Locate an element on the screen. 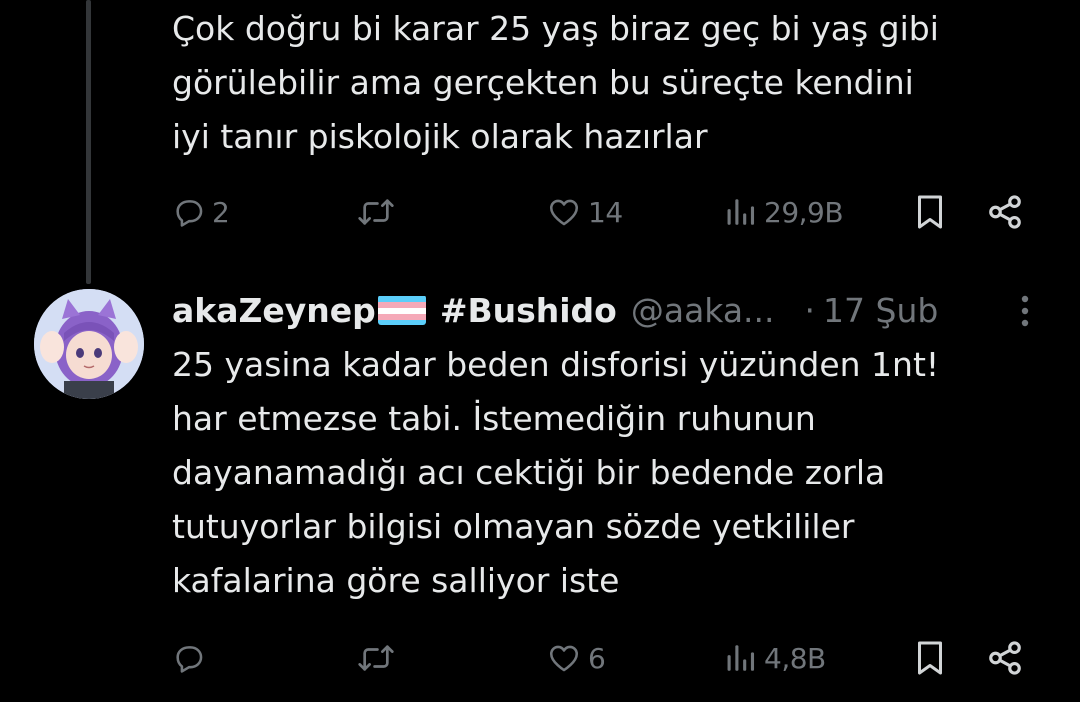  tweet-actions-bar: 6 4,8B is located at coordinates (602, 658).